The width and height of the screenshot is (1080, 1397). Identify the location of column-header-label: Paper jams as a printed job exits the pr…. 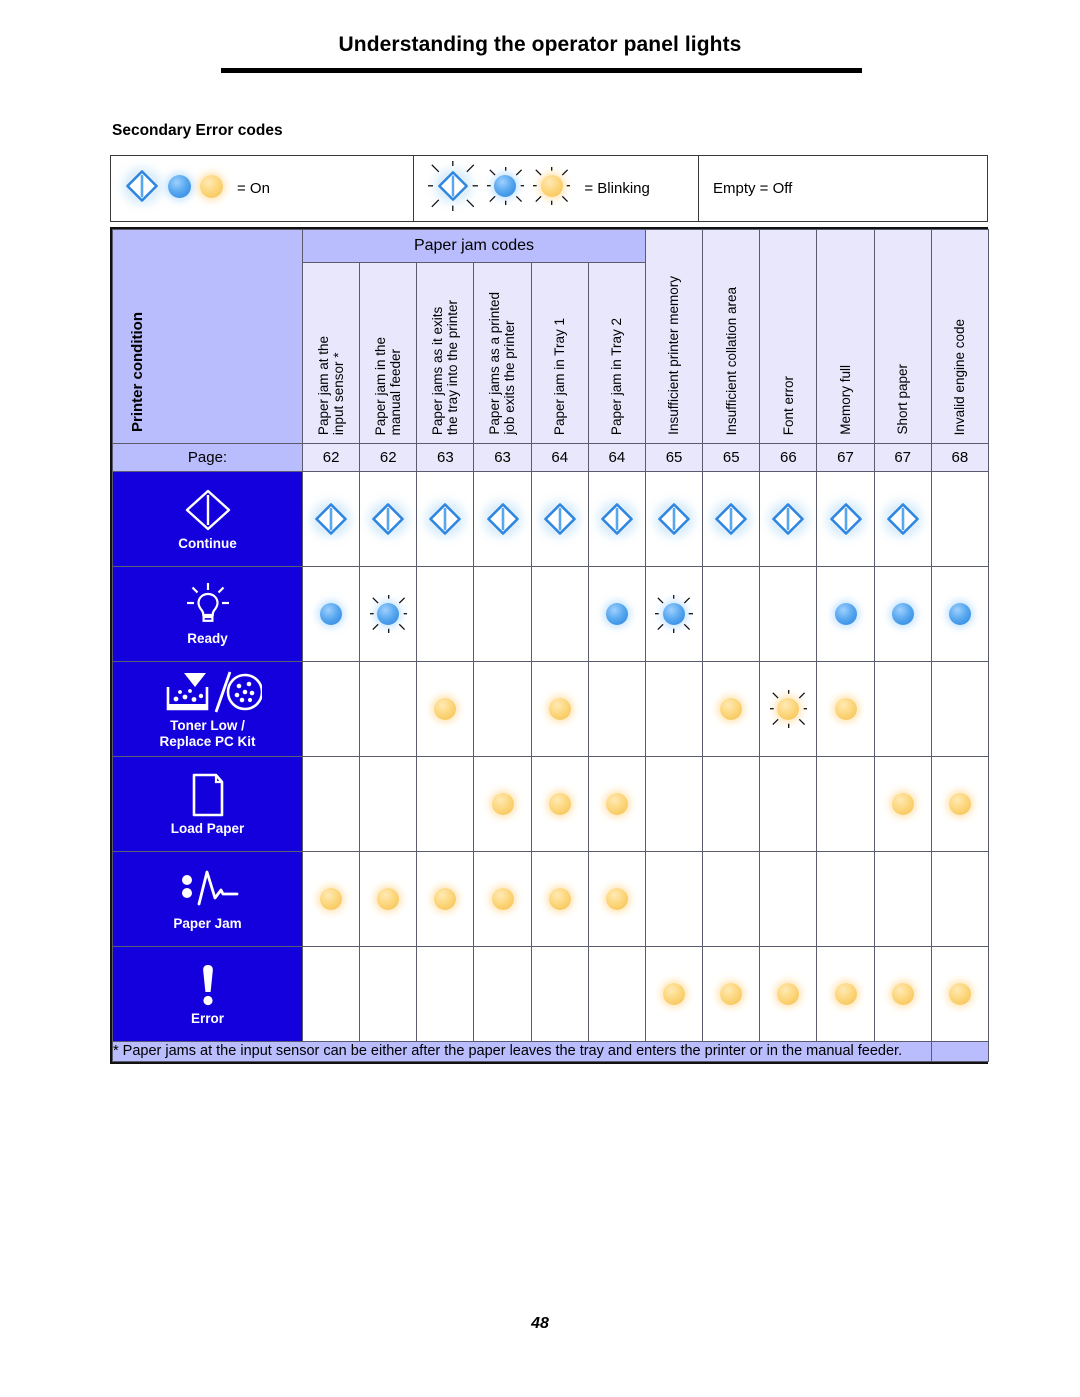
(502, 363).